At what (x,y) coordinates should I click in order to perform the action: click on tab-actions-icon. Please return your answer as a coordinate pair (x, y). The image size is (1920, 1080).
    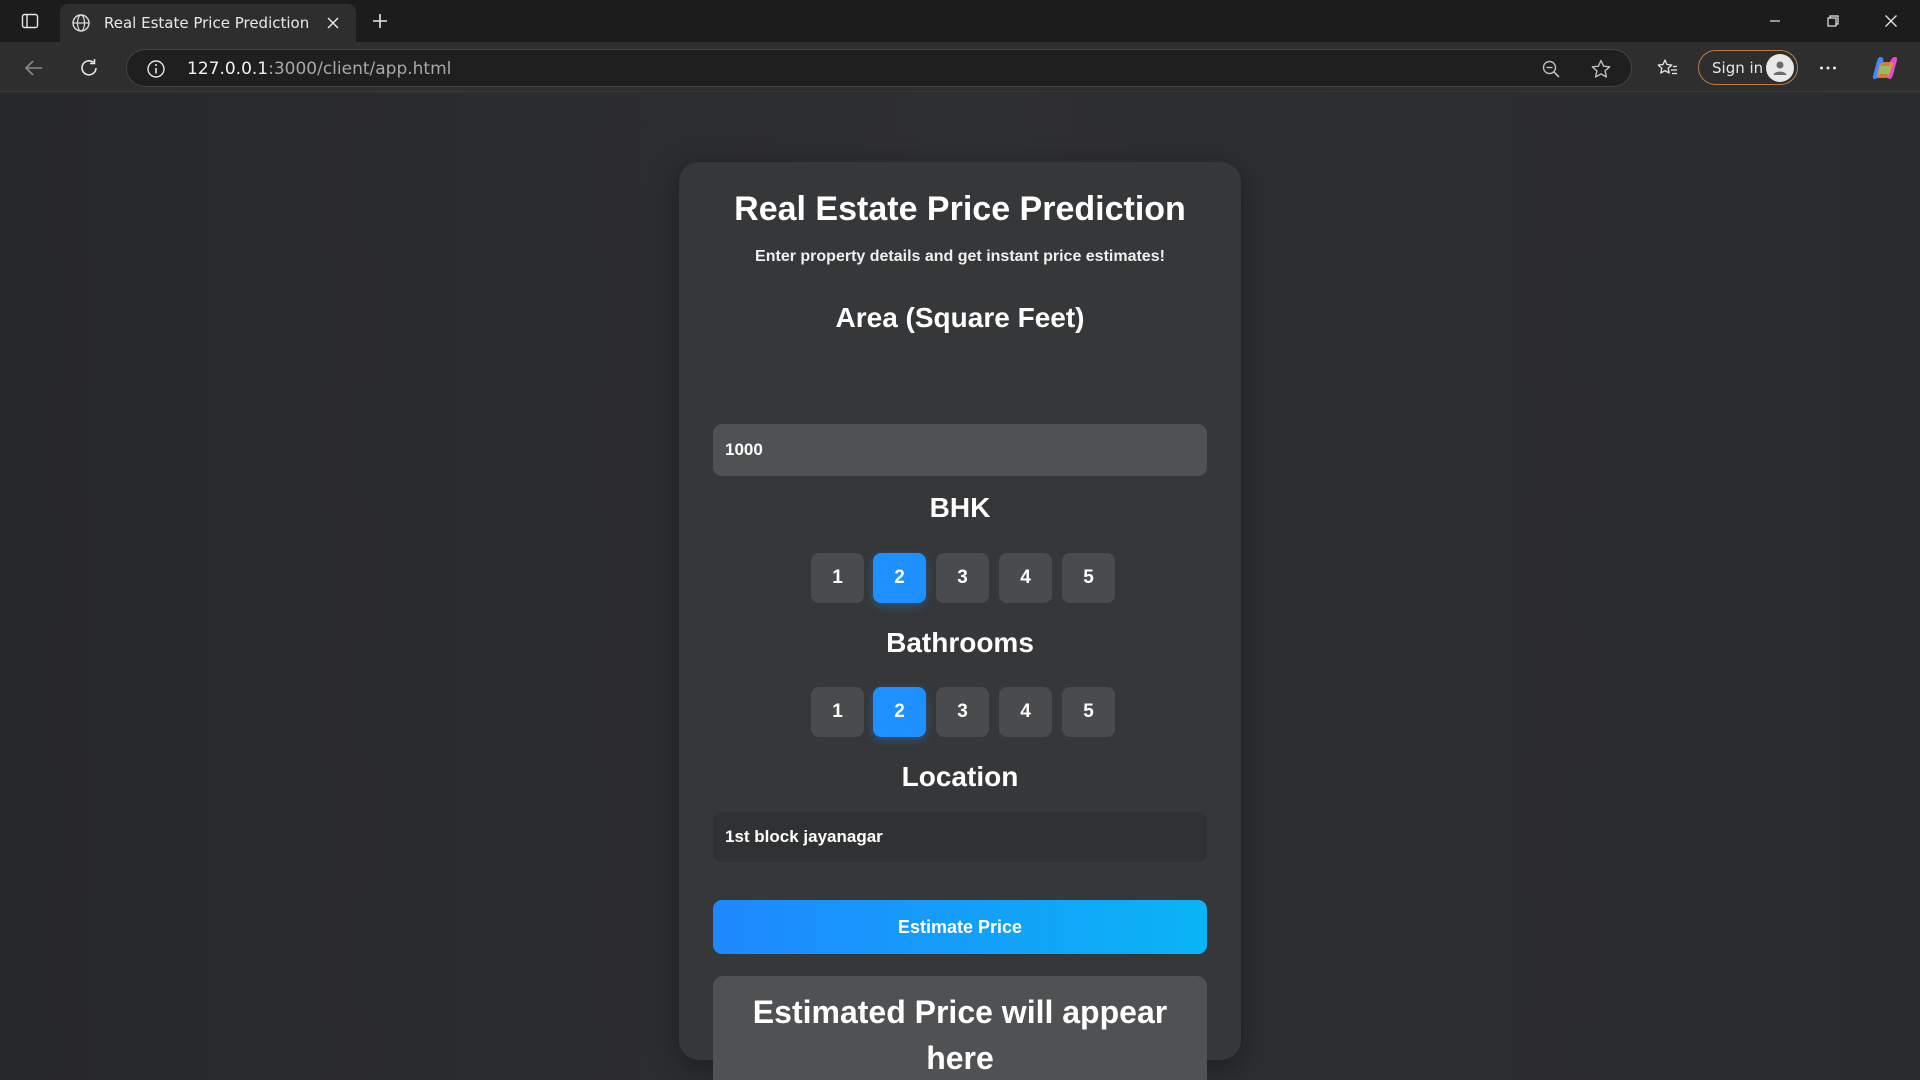
    Looking at the image, I should click on (30, 21).